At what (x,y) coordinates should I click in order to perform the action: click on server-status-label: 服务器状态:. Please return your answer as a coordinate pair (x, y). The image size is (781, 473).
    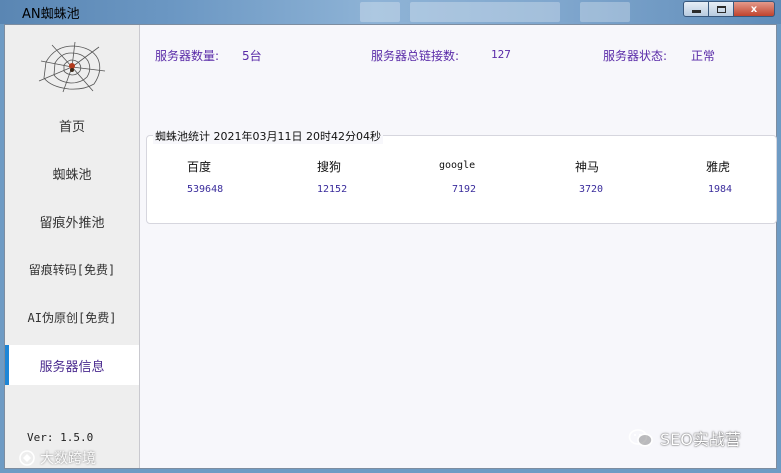
    Looking at the image, I should click on (635, 56).